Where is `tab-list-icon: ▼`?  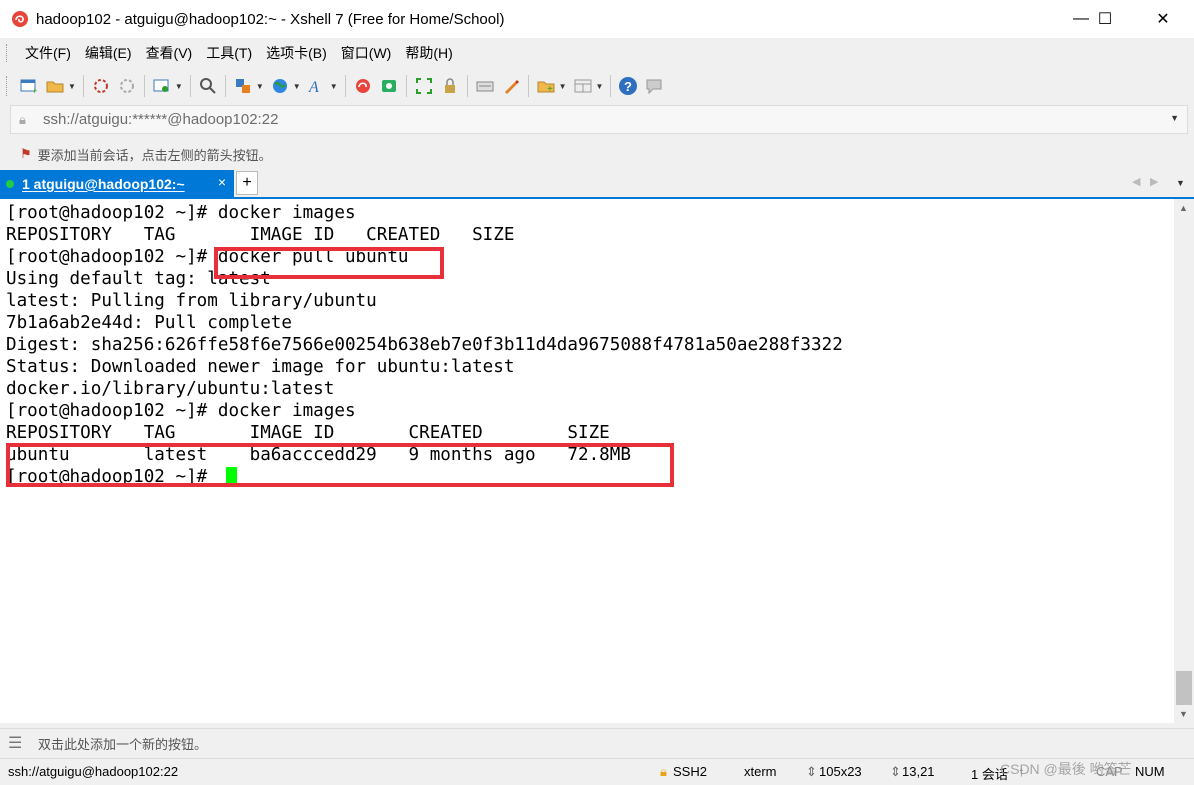
tab-list-icon: ▼ is located at coordinates (1180, 183).